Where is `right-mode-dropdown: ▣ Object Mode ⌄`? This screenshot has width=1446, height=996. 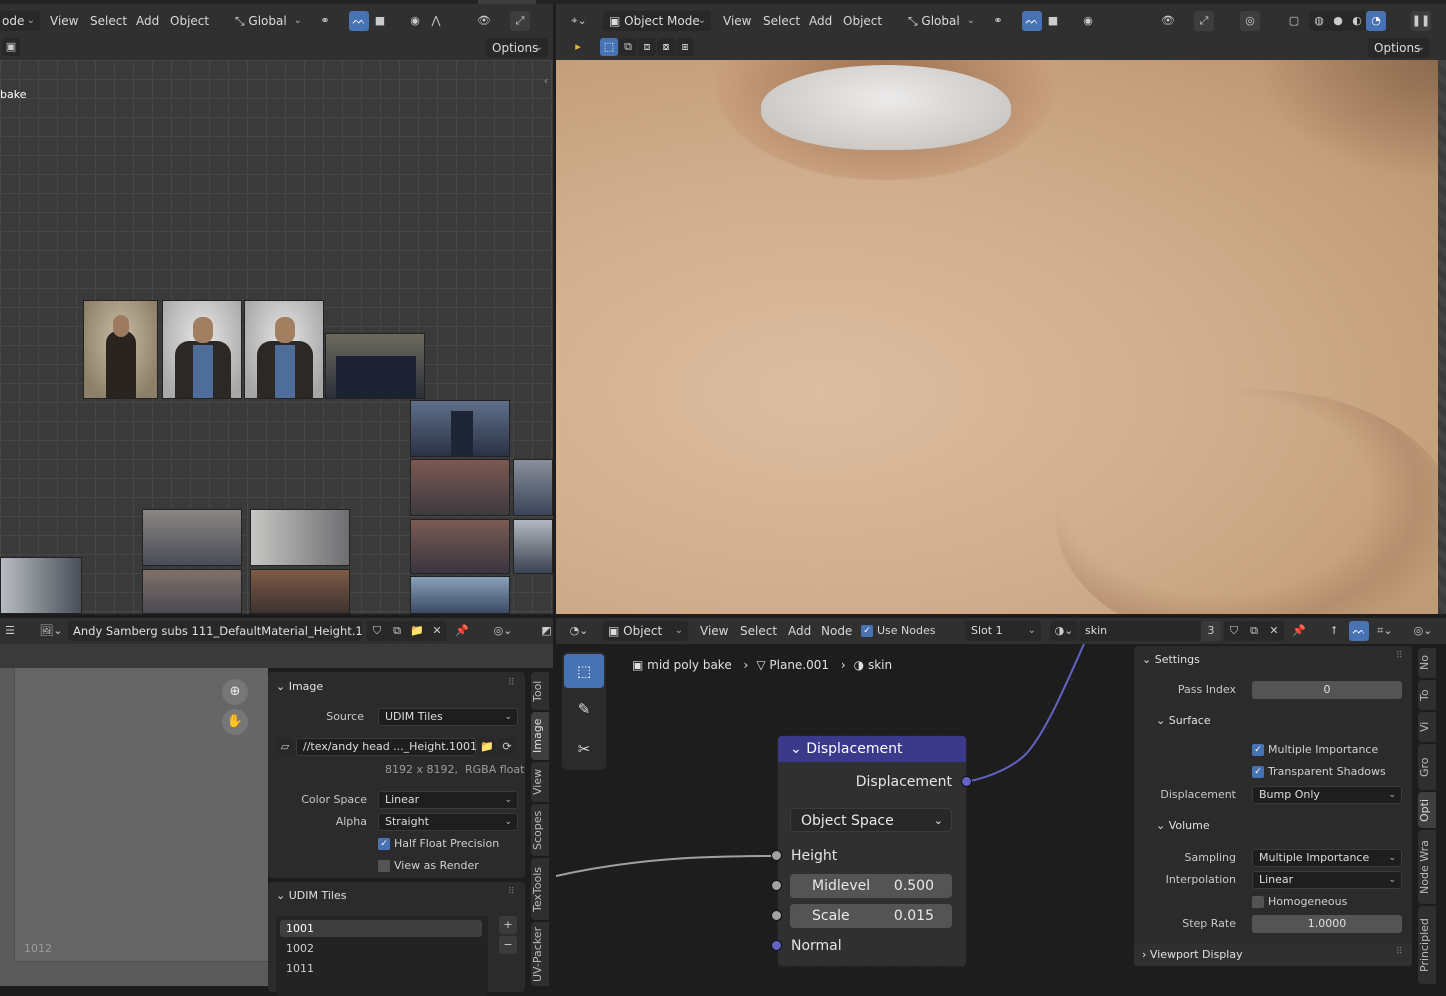
right-mode-dropdown: ▣ Object Mode ⌄ is located at coordinates (657, 21).